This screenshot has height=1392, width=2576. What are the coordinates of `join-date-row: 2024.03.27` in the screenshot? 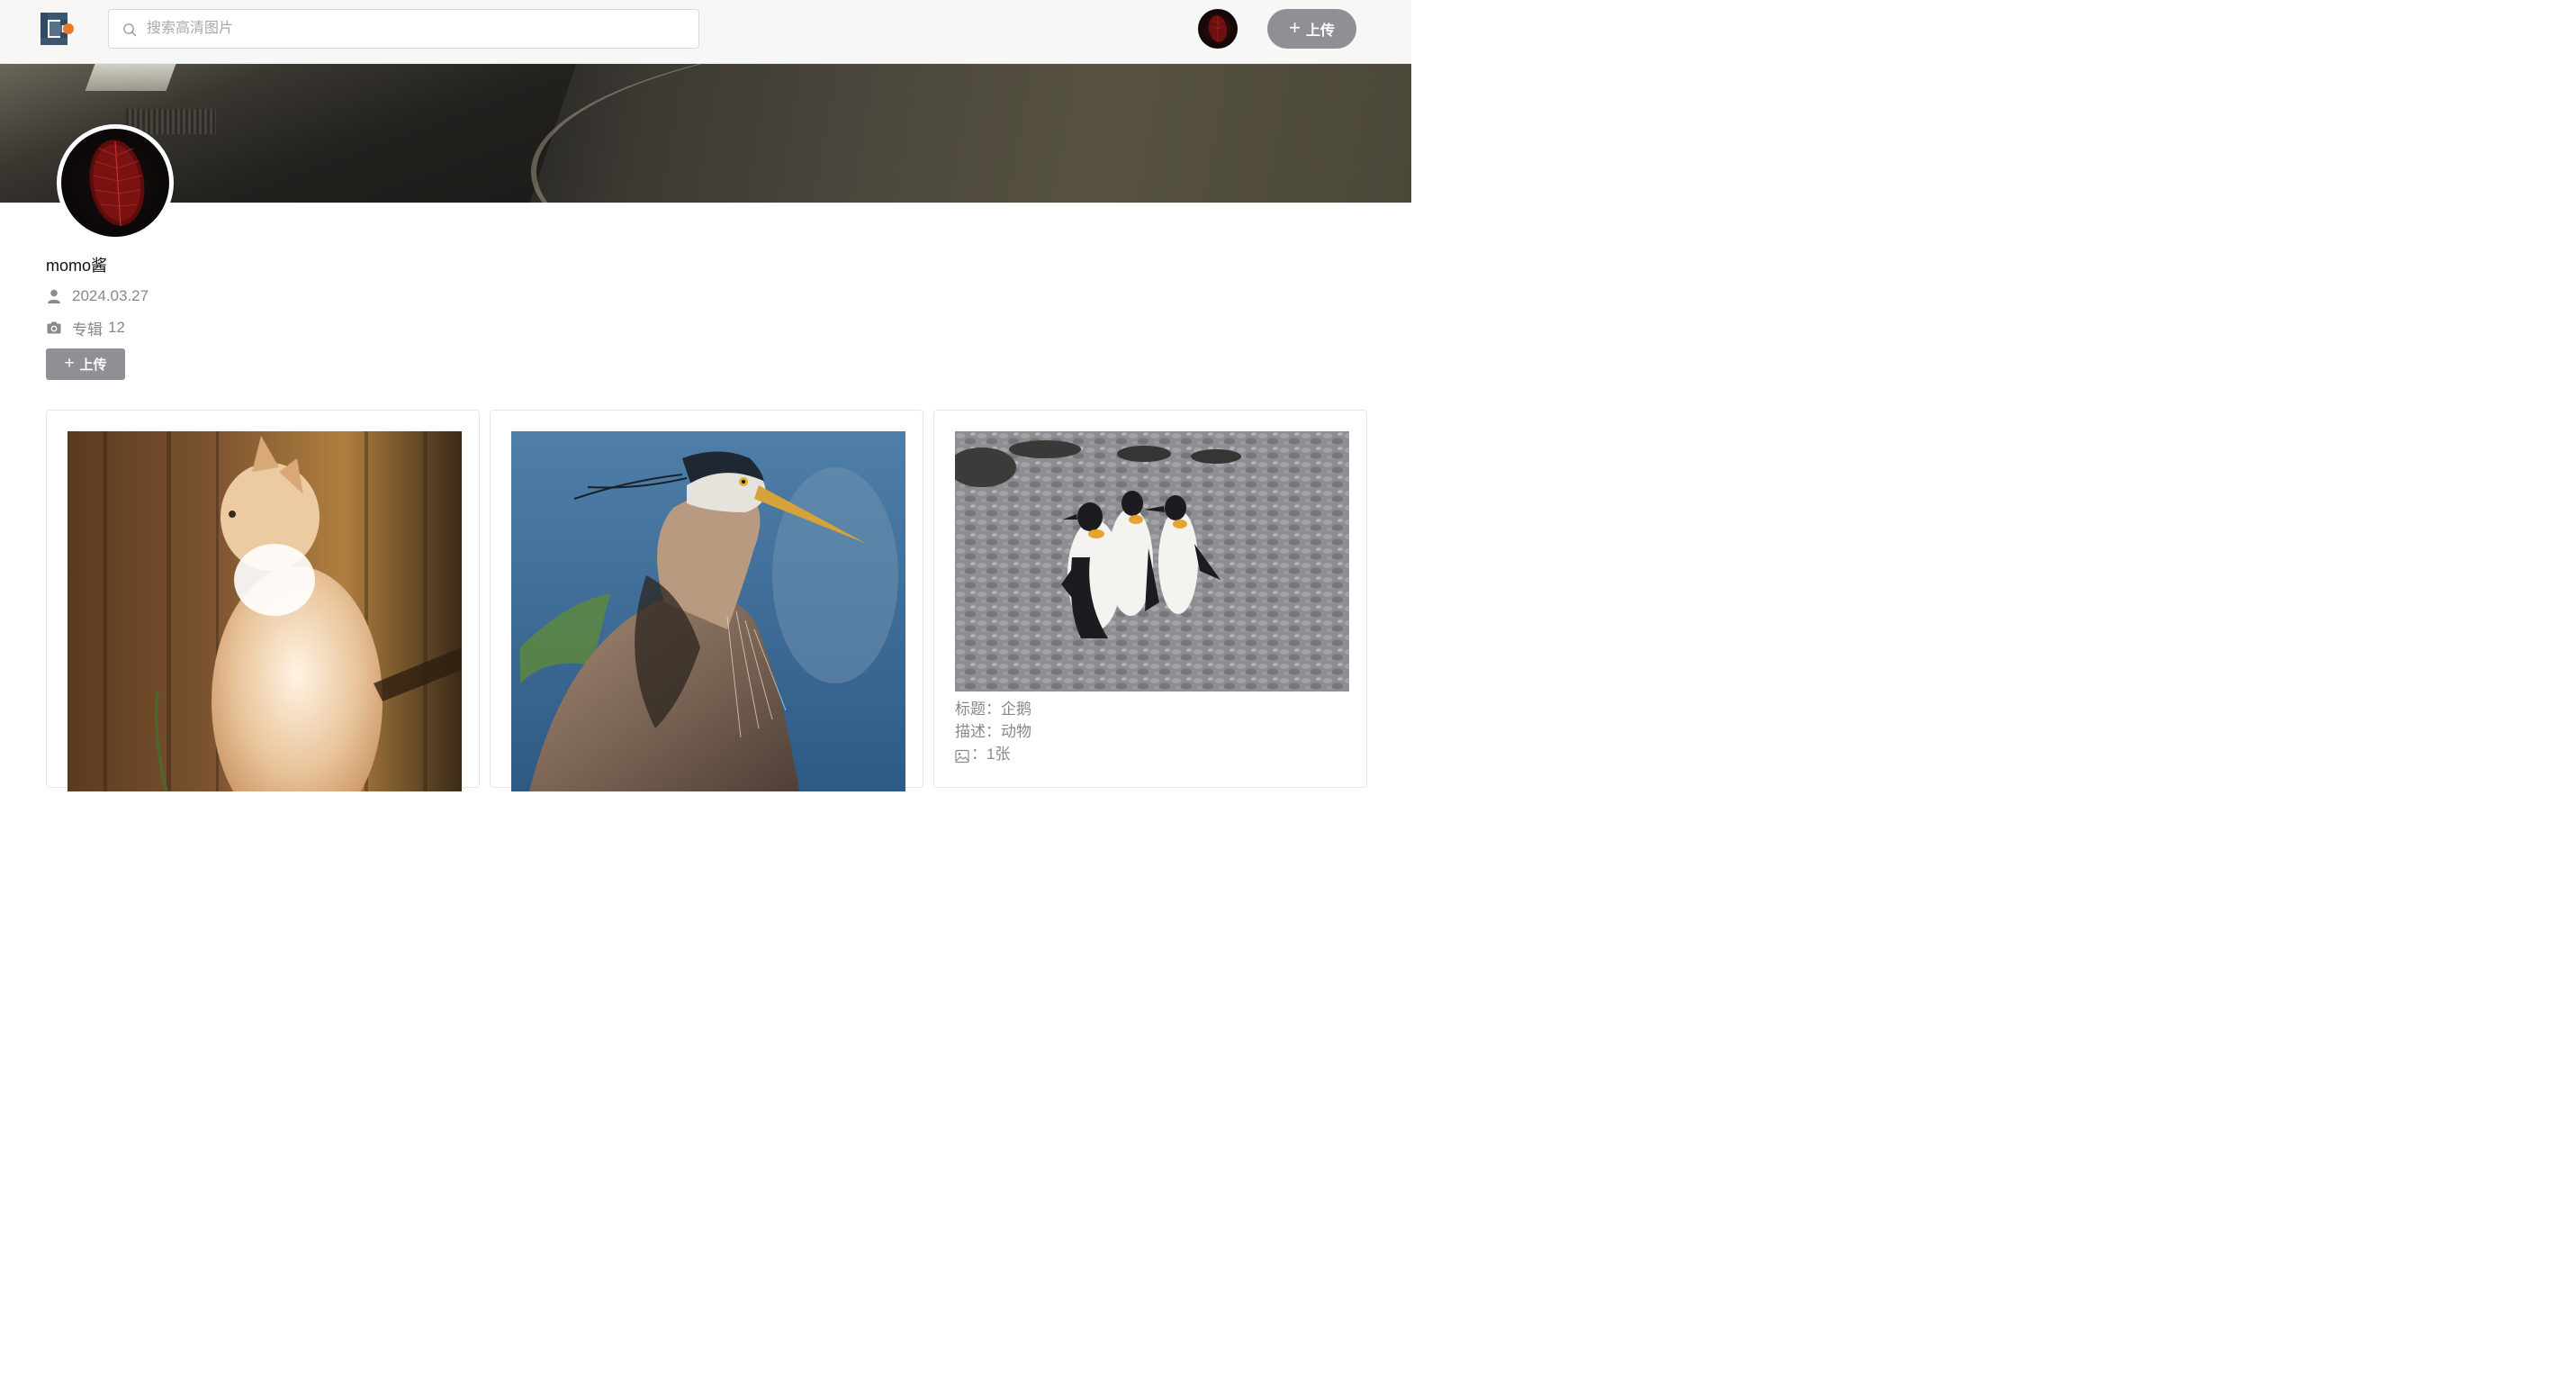 It's located at (97, 296).